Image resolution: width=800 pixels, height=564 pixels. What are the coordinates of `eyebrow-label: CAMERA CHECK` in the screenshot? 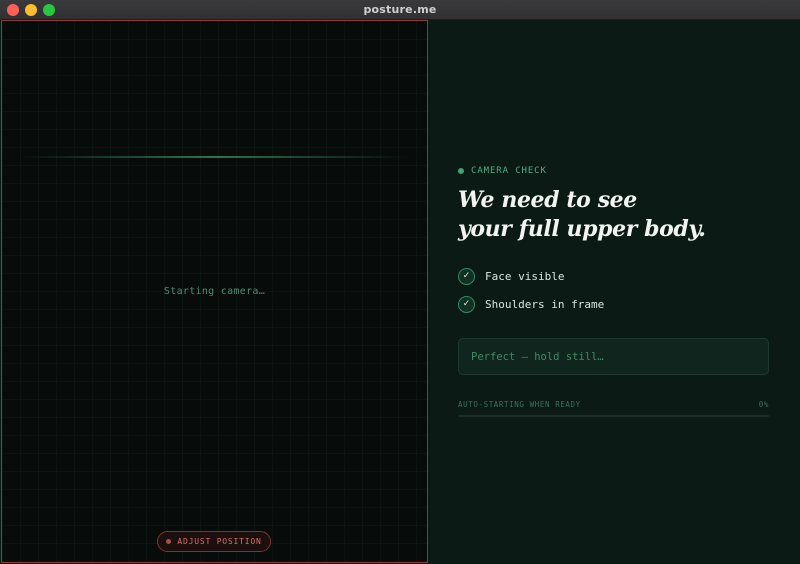 It's located at (509, 171).